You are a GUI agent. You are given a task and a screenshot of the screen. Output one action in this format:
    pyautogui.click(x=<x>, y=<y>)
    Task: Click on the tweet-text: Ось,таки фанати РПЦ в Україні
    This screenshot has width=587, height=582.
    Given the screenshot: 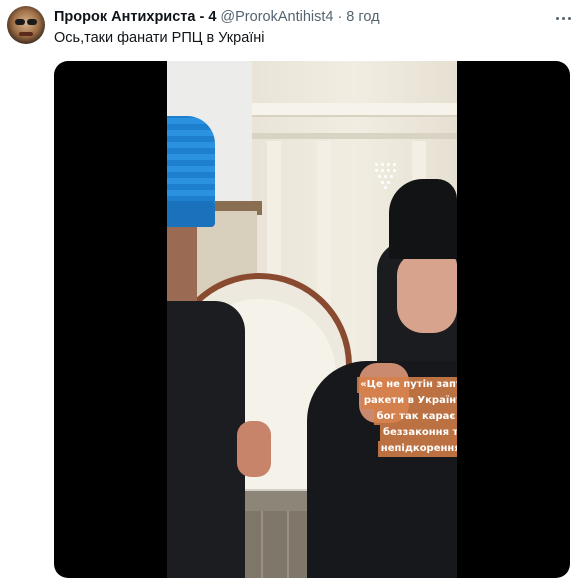 What is the action you would take?
    pyautogui.click(x=159, y=38)
    